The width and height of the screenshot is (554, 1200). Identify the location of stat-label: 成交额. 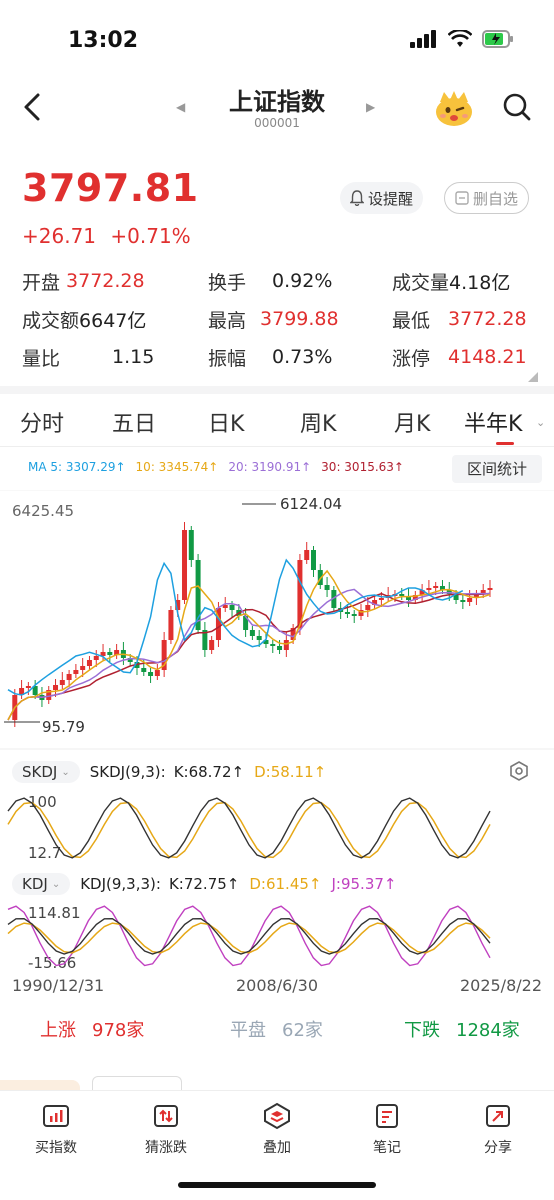
(51, 320).